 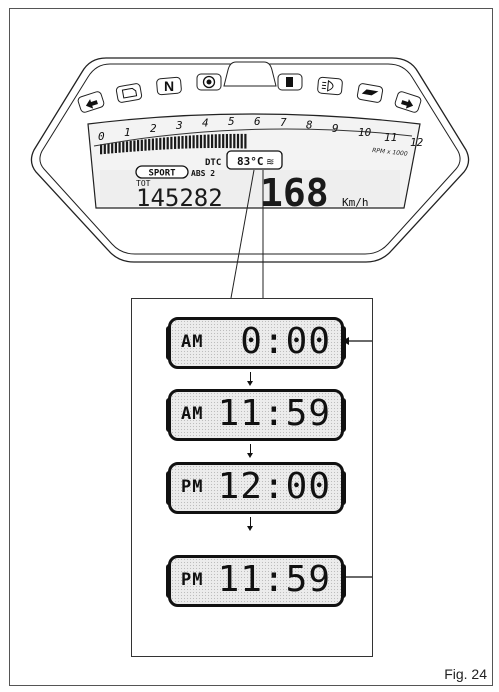 What do you see at coordinates (129, 93) in the screenshot?
I see `engine-icon` at bounding box center [129, 93].